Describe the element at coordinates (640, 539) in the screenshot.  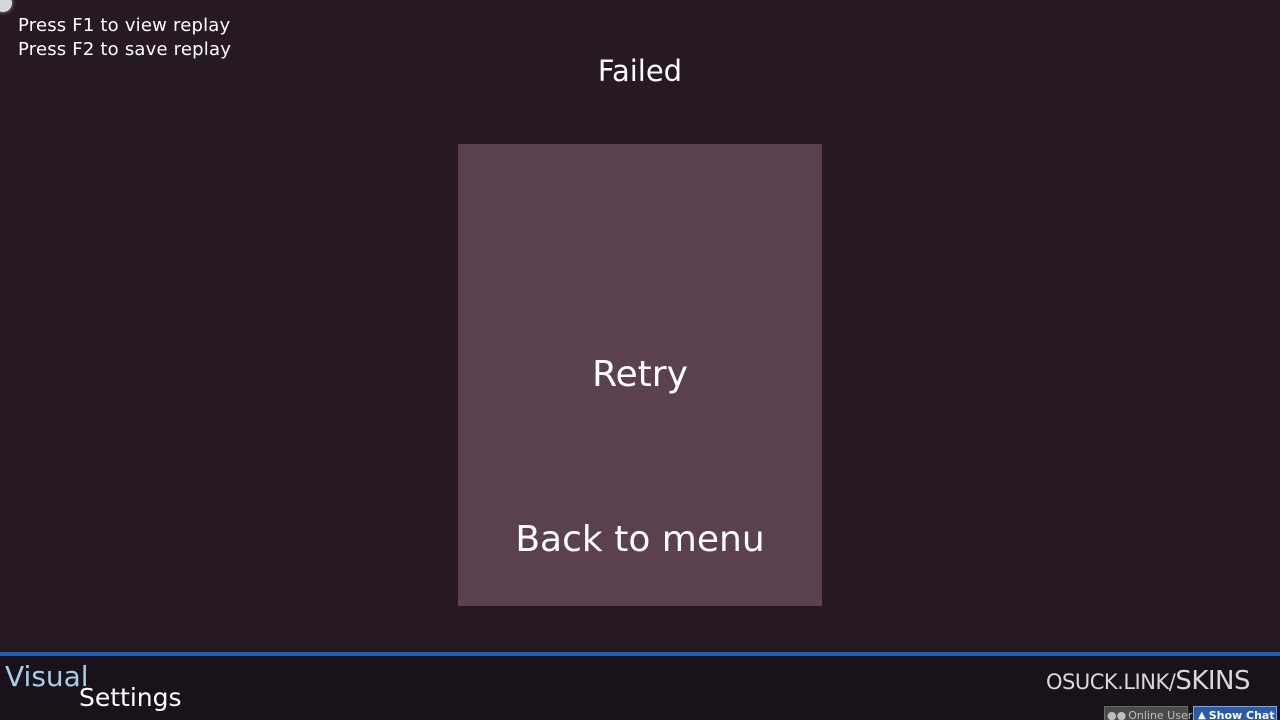
I see `back-to-menu-button: Back to menu` at that location.